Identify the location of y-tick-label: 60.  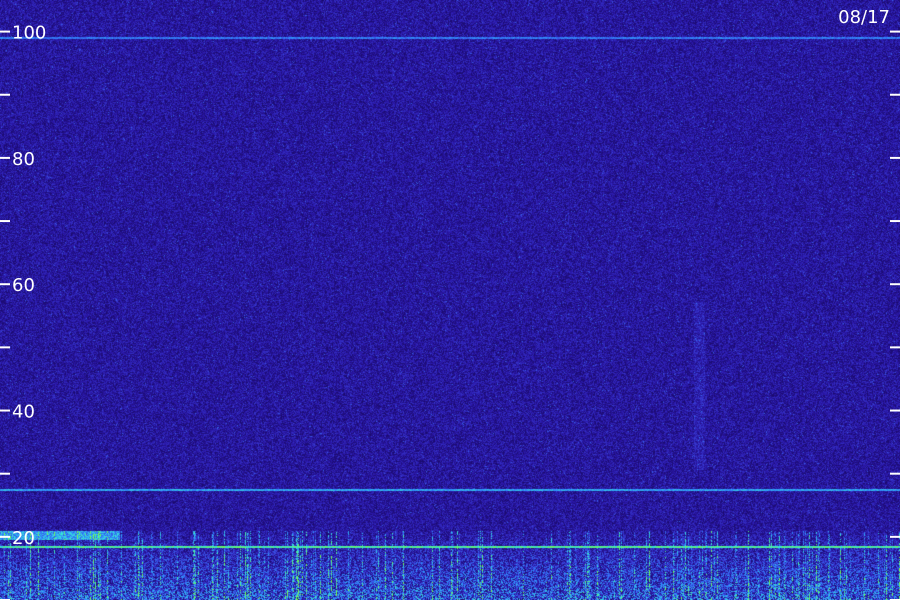
(23, 285).